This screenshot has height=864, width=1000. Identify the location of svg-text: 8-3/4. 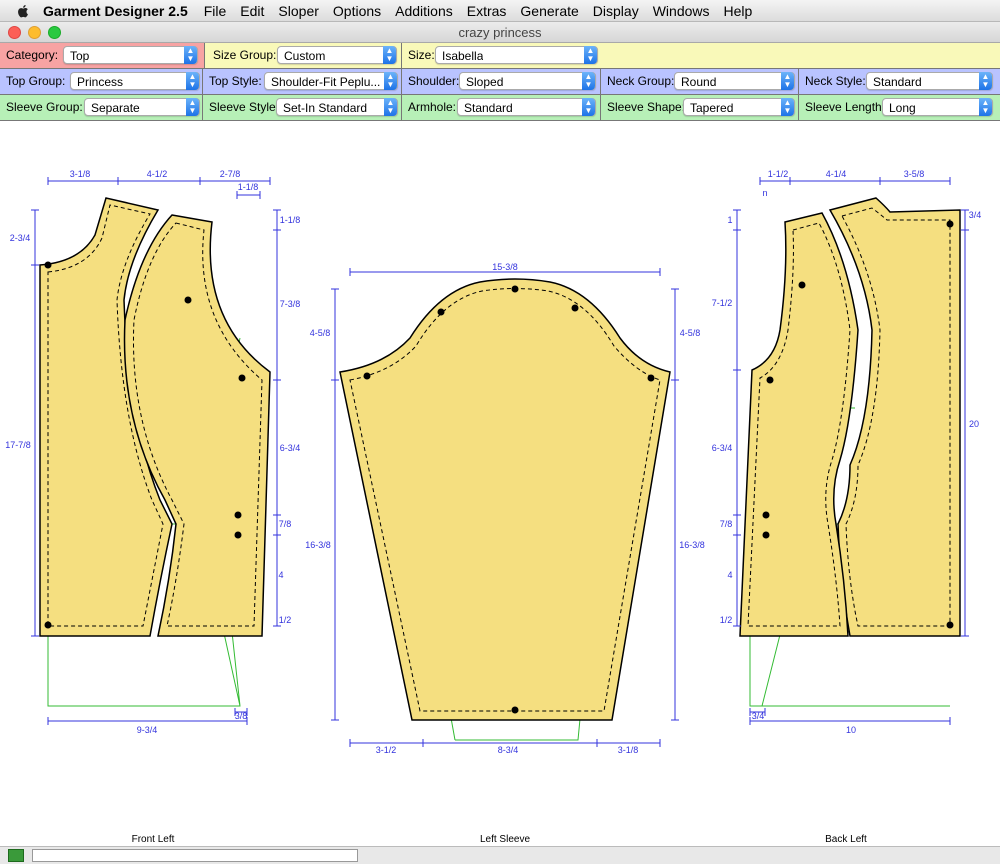
(508, 750).